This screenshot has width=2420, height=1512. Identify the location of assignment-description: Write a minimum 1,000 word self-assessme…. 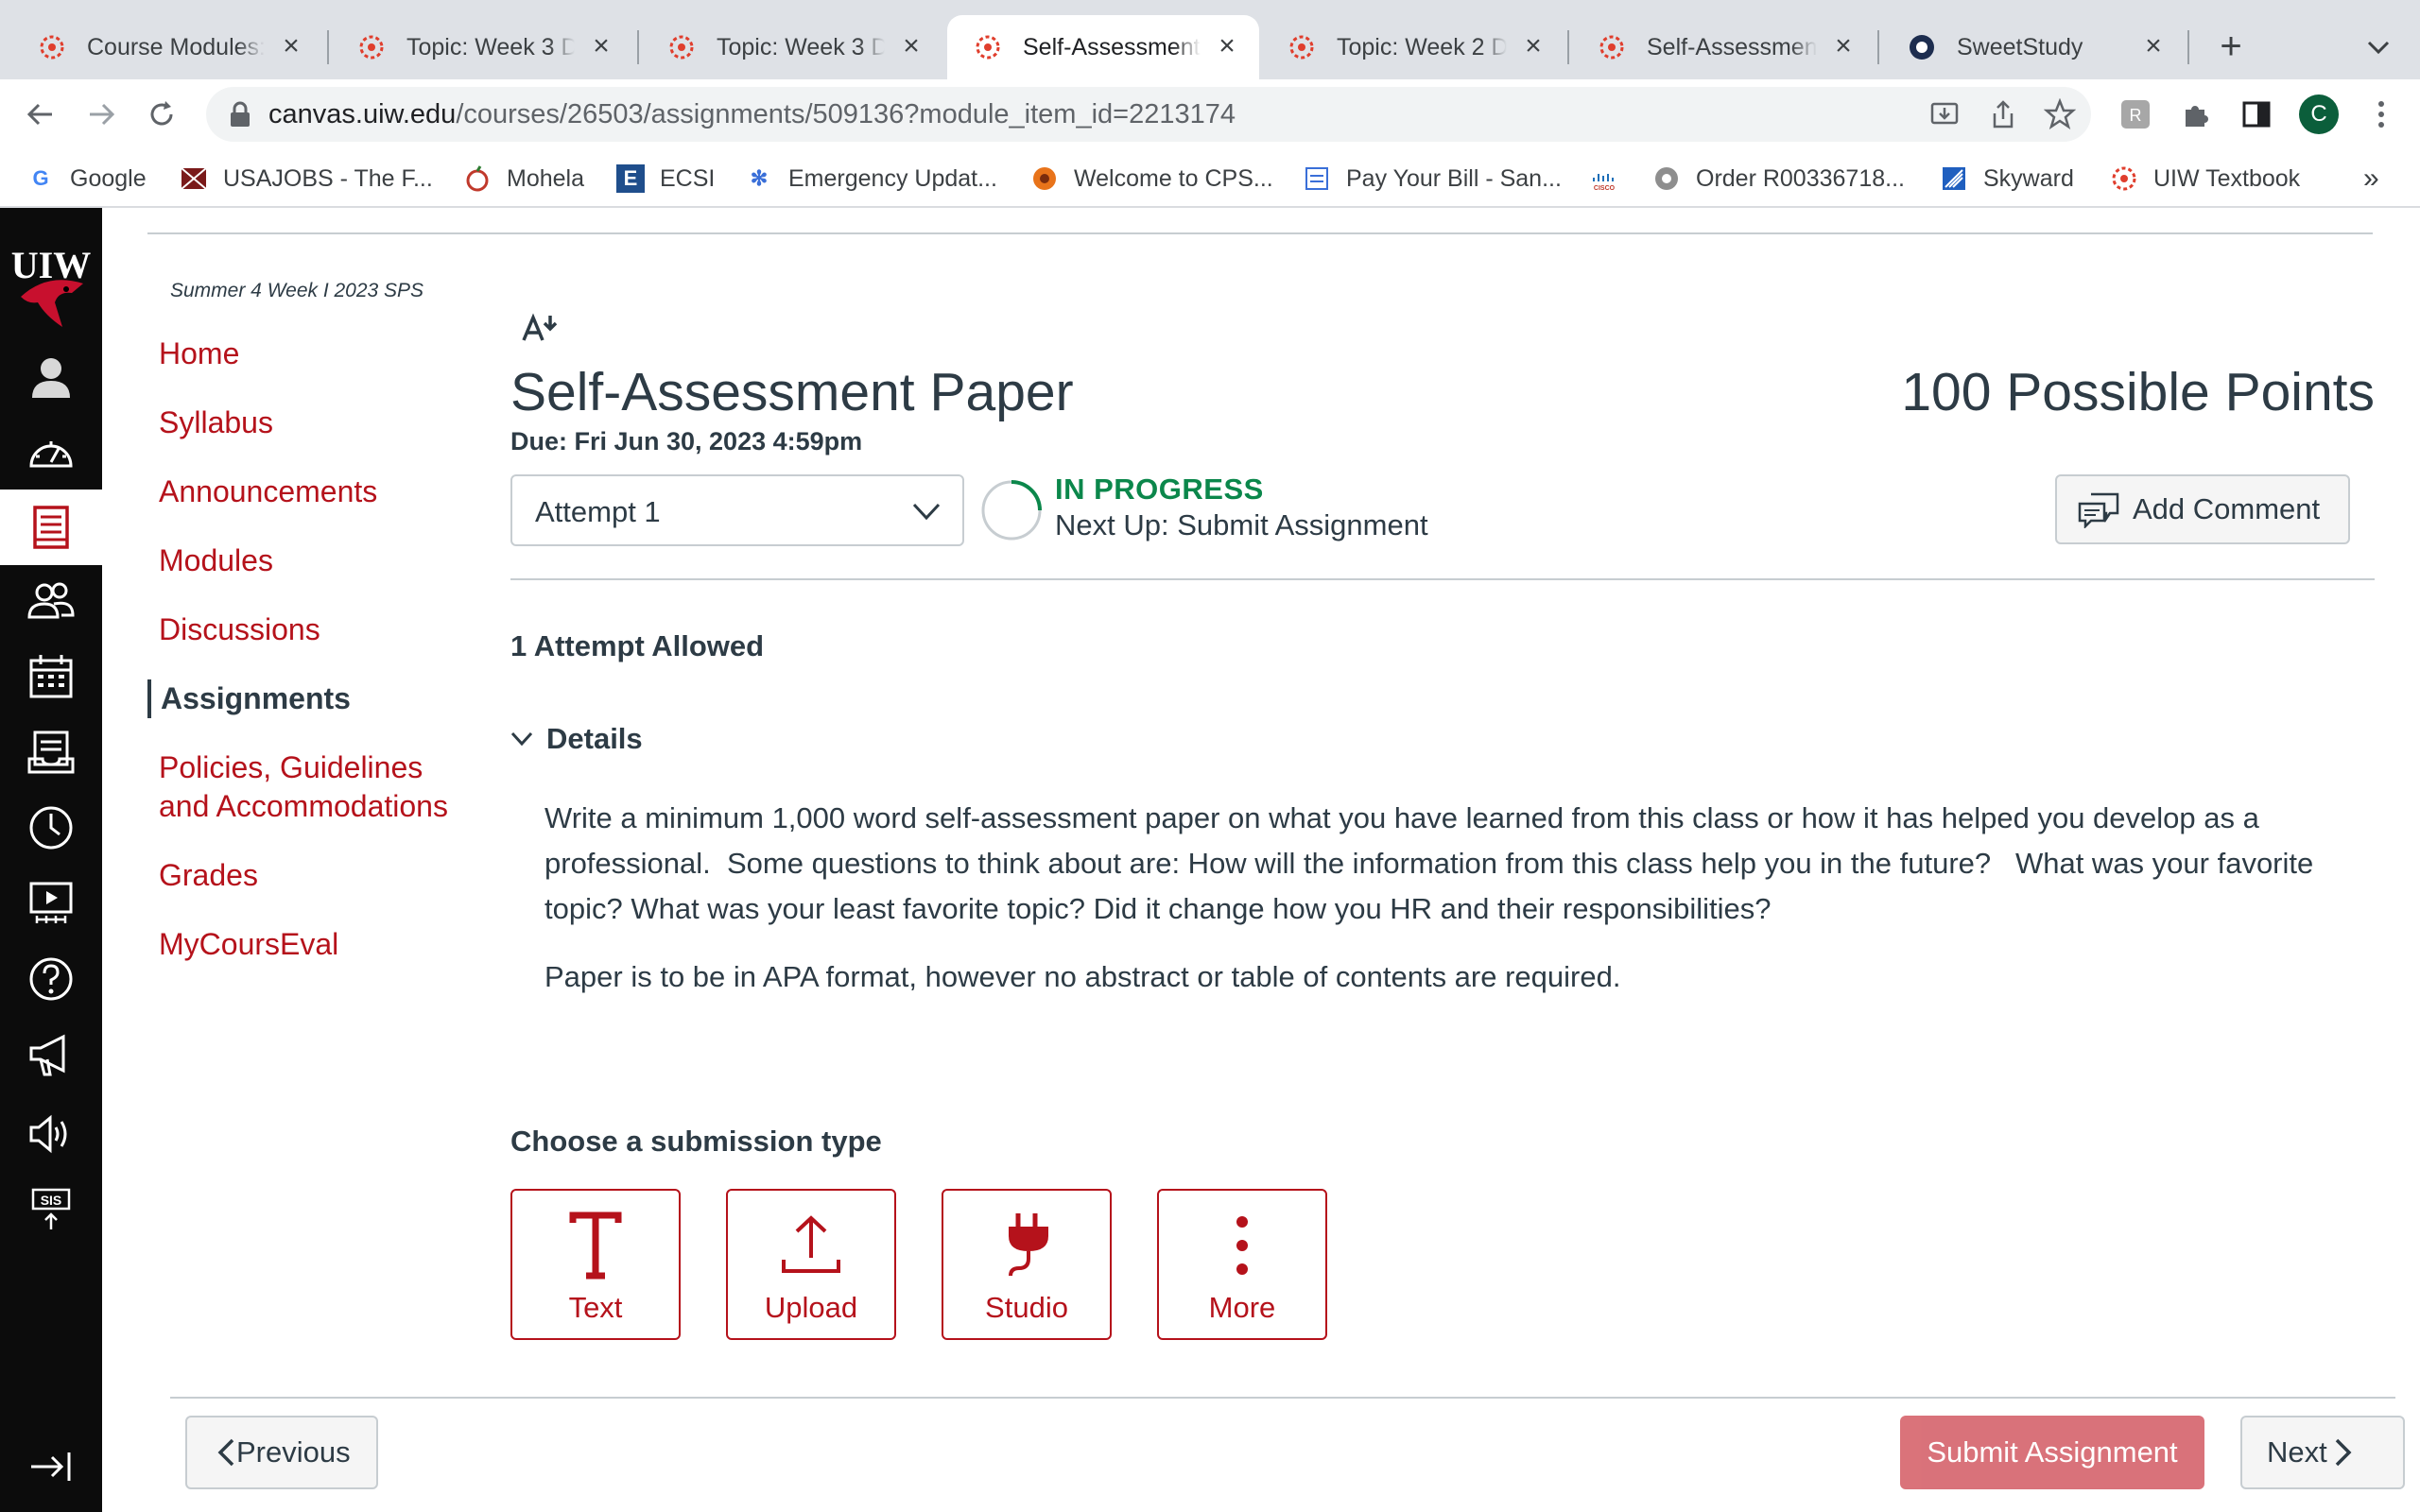
(1456, 909).